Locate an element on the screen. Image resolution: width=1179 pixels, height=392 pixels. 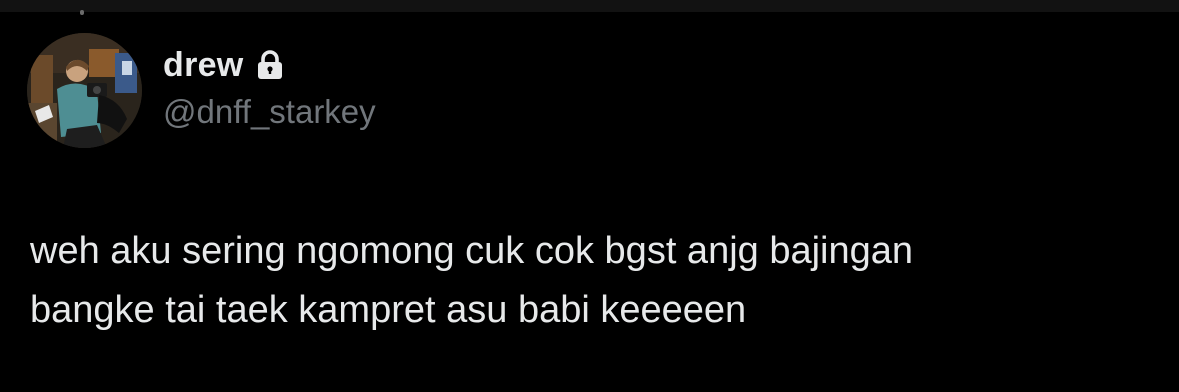
user-handle: @dnff_starkey is located at coordinates (269, 112).